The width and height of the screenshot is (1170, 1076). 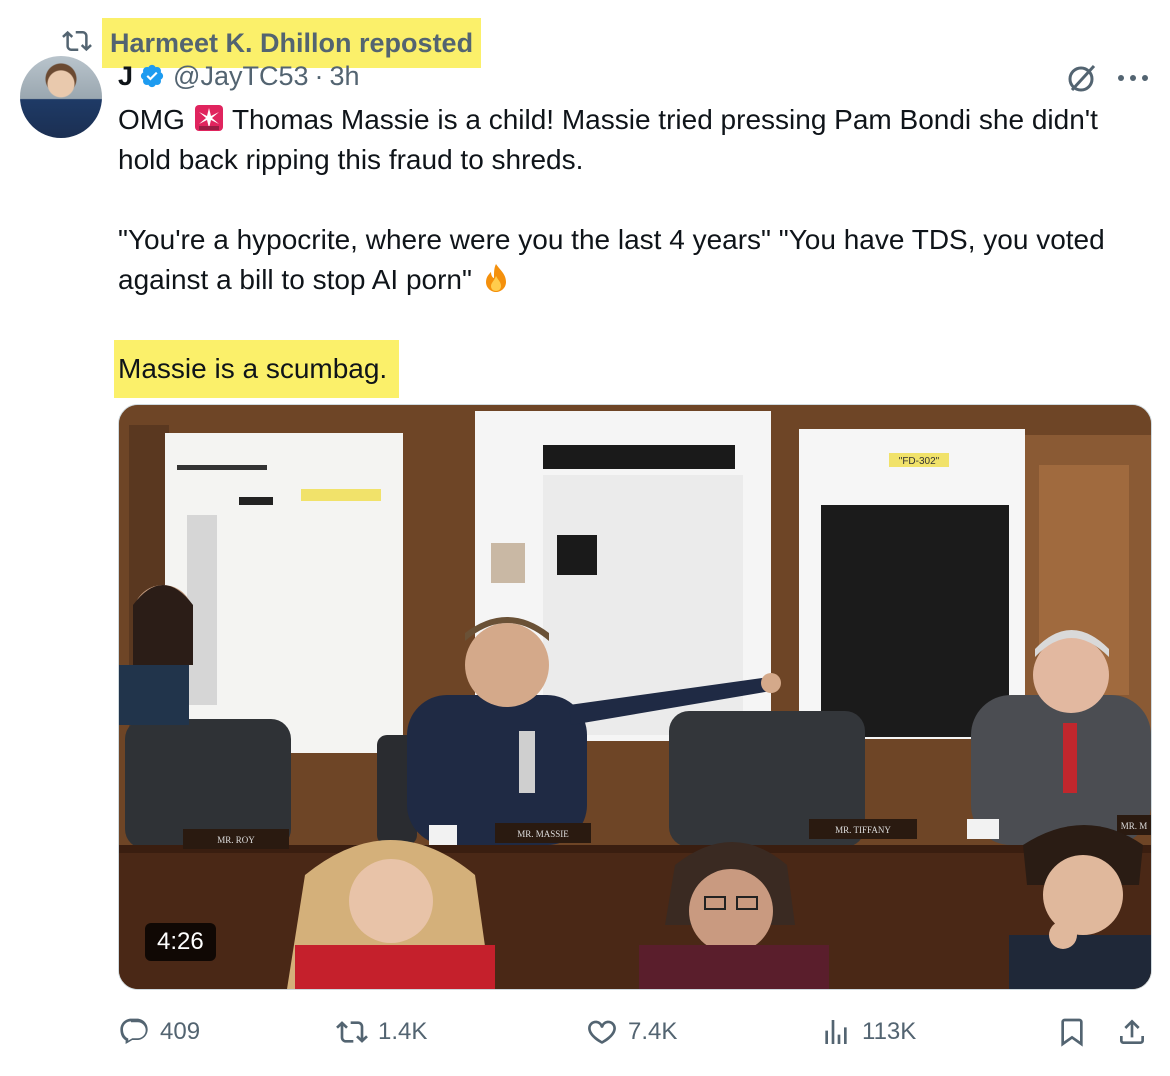 I want to click on views-chart-icon, so click(x=836, y=1032).